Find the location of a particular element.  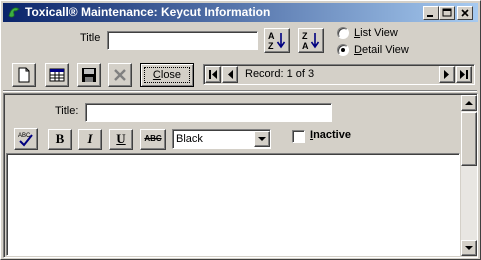

last-record-button is located at coordinates (464, 74).